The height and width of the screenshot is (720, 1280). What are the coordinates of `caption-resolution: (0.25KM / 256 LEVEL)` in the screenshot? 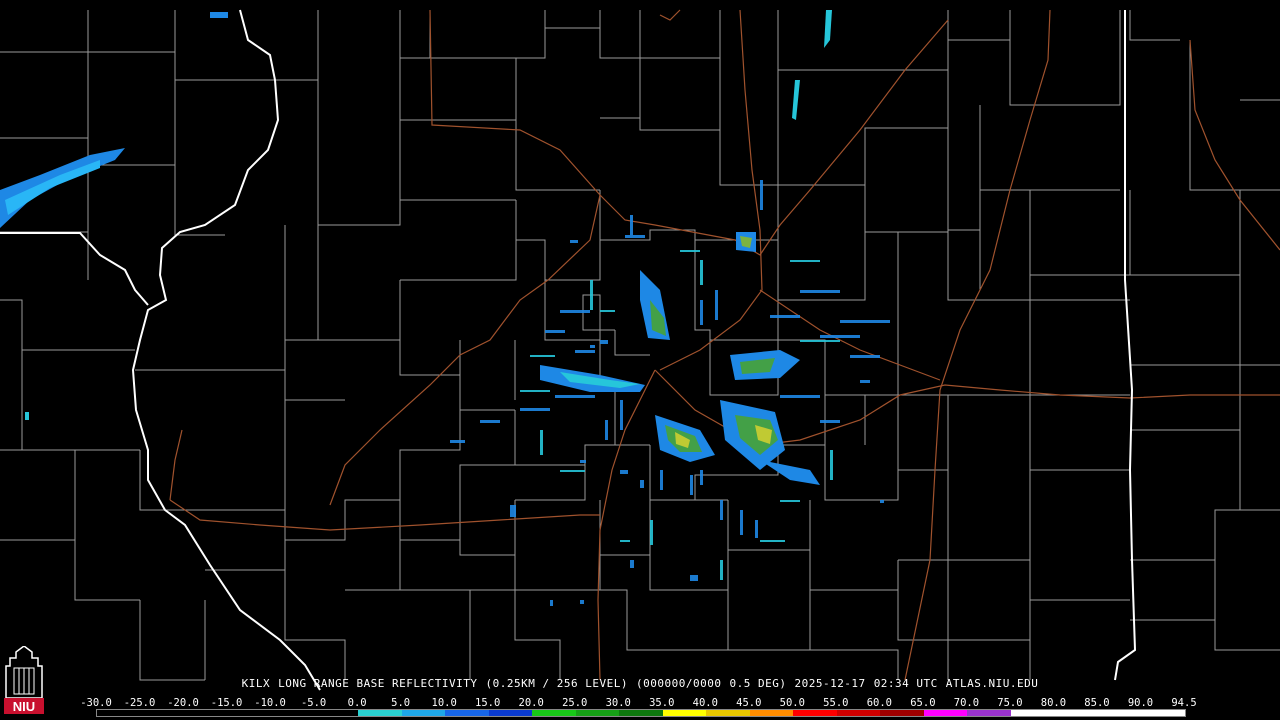 It's located at (556, 683).